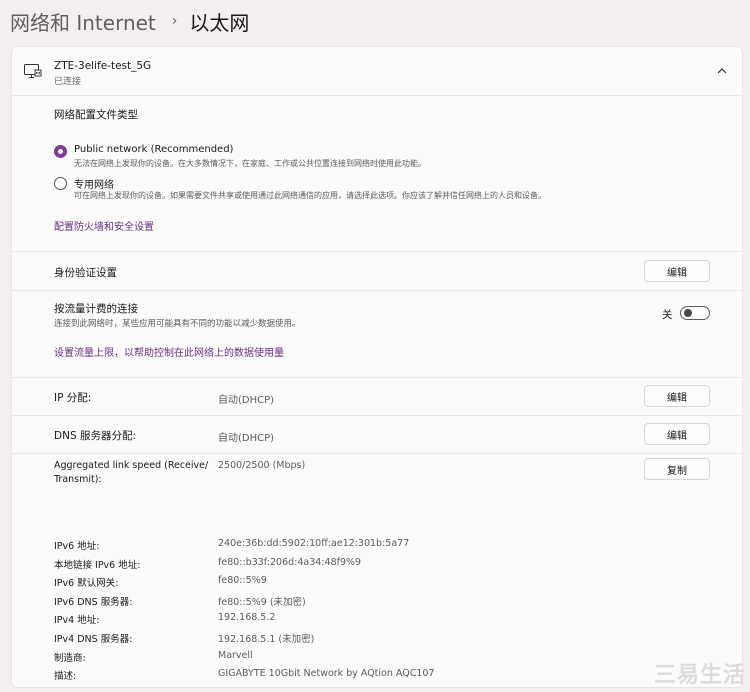 This screenshot has width=750, height=692. I want to click on property-key: IPv4 DNS 服务器:, so click(93, 639).